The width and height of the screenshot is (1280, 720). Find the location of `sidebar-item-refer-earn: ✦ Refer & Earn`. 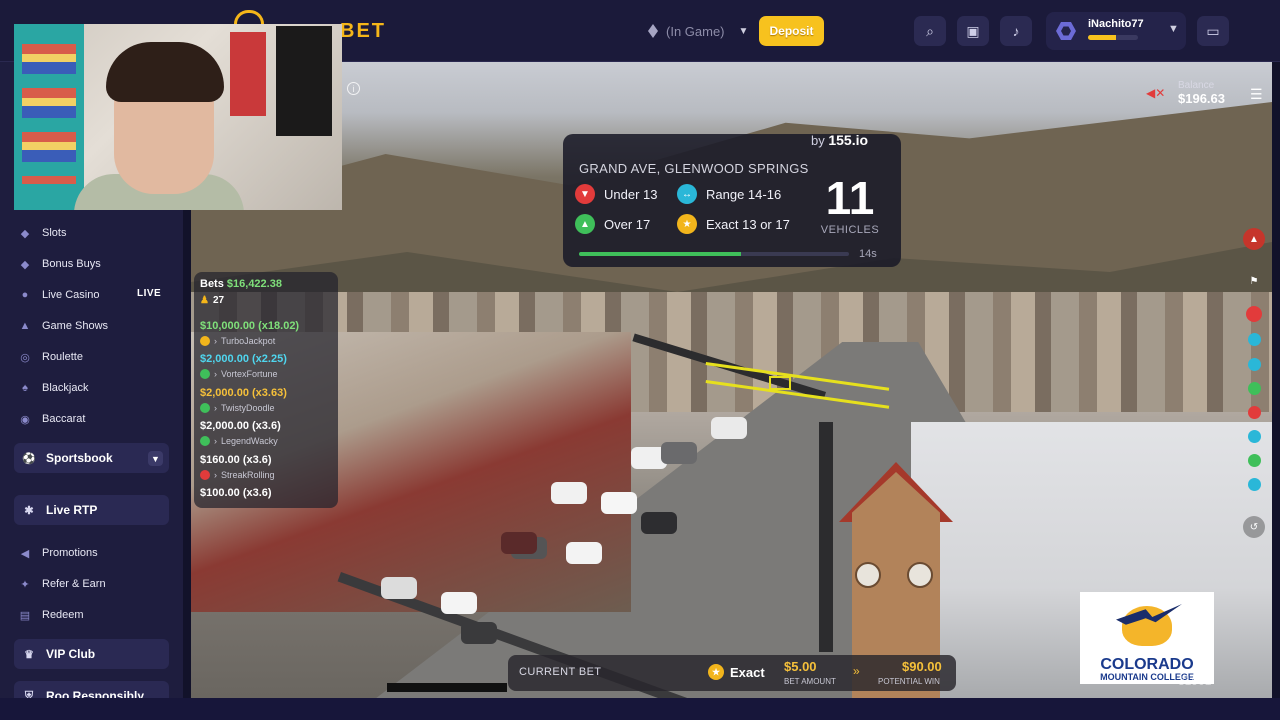

sidebar-item-refer-earn: ✦ Refer & Earn is located at coordinates (61, 584).